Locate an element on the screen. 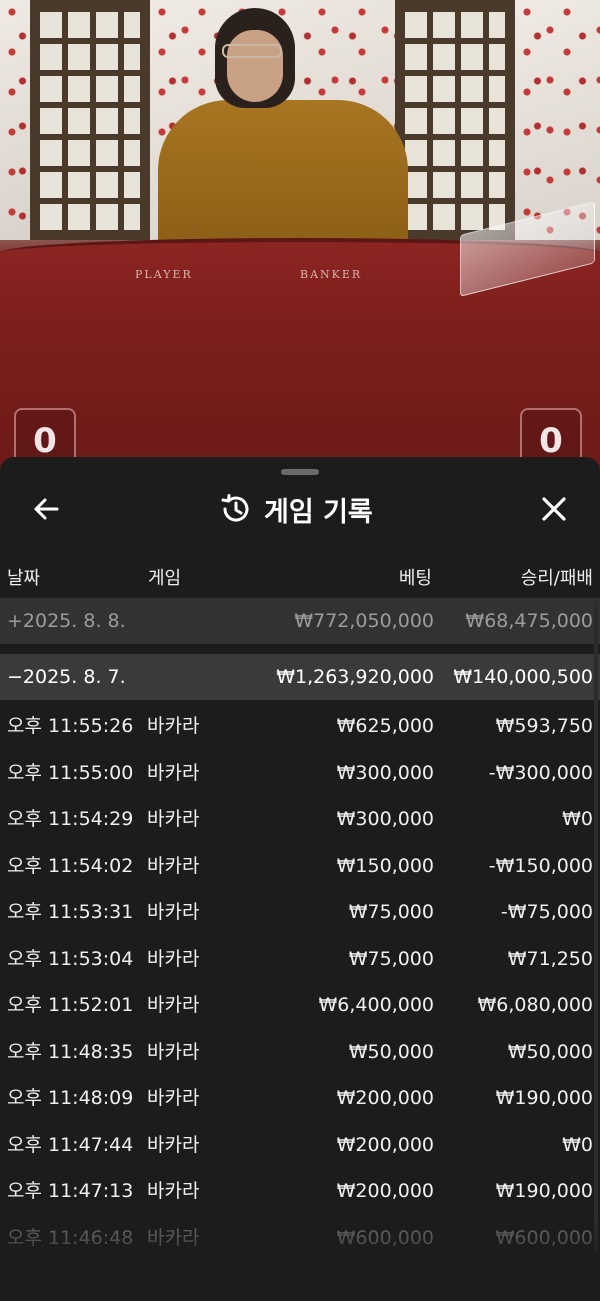  row-win-loss: ₩6,080,000 is located at coordinates (535, 1005).